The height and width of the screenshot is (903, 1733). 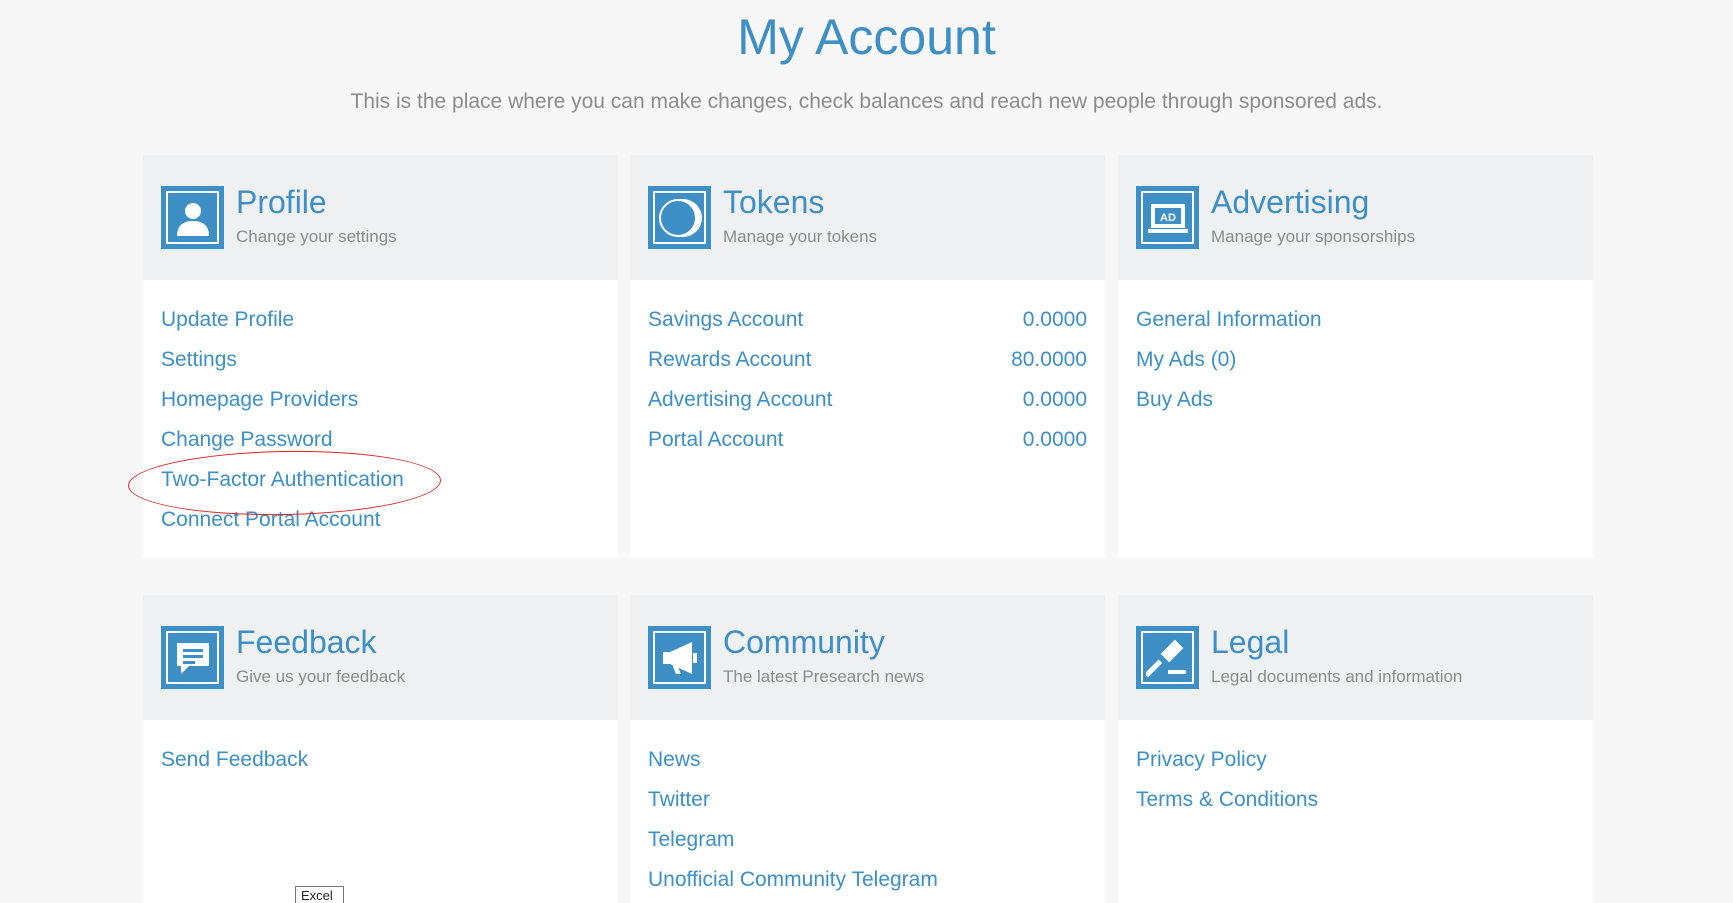 What do you see at coordinates (867, 400) in the screenshot?
I see `token-account-row: Advertising Account 0.0000` at bounding box center [867, 400].